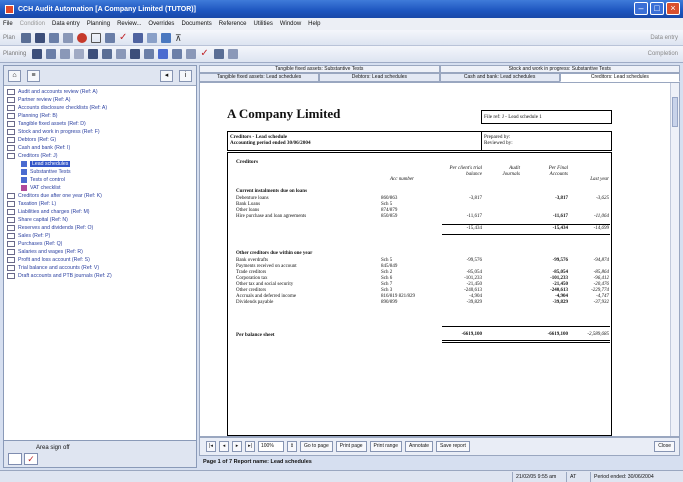 The image size is (683, 482). Describe the element at coordinates (100, 148) in the screenshot. I see `tree-item-cash-bank: Cash and bank (Ref: I)` at that location.